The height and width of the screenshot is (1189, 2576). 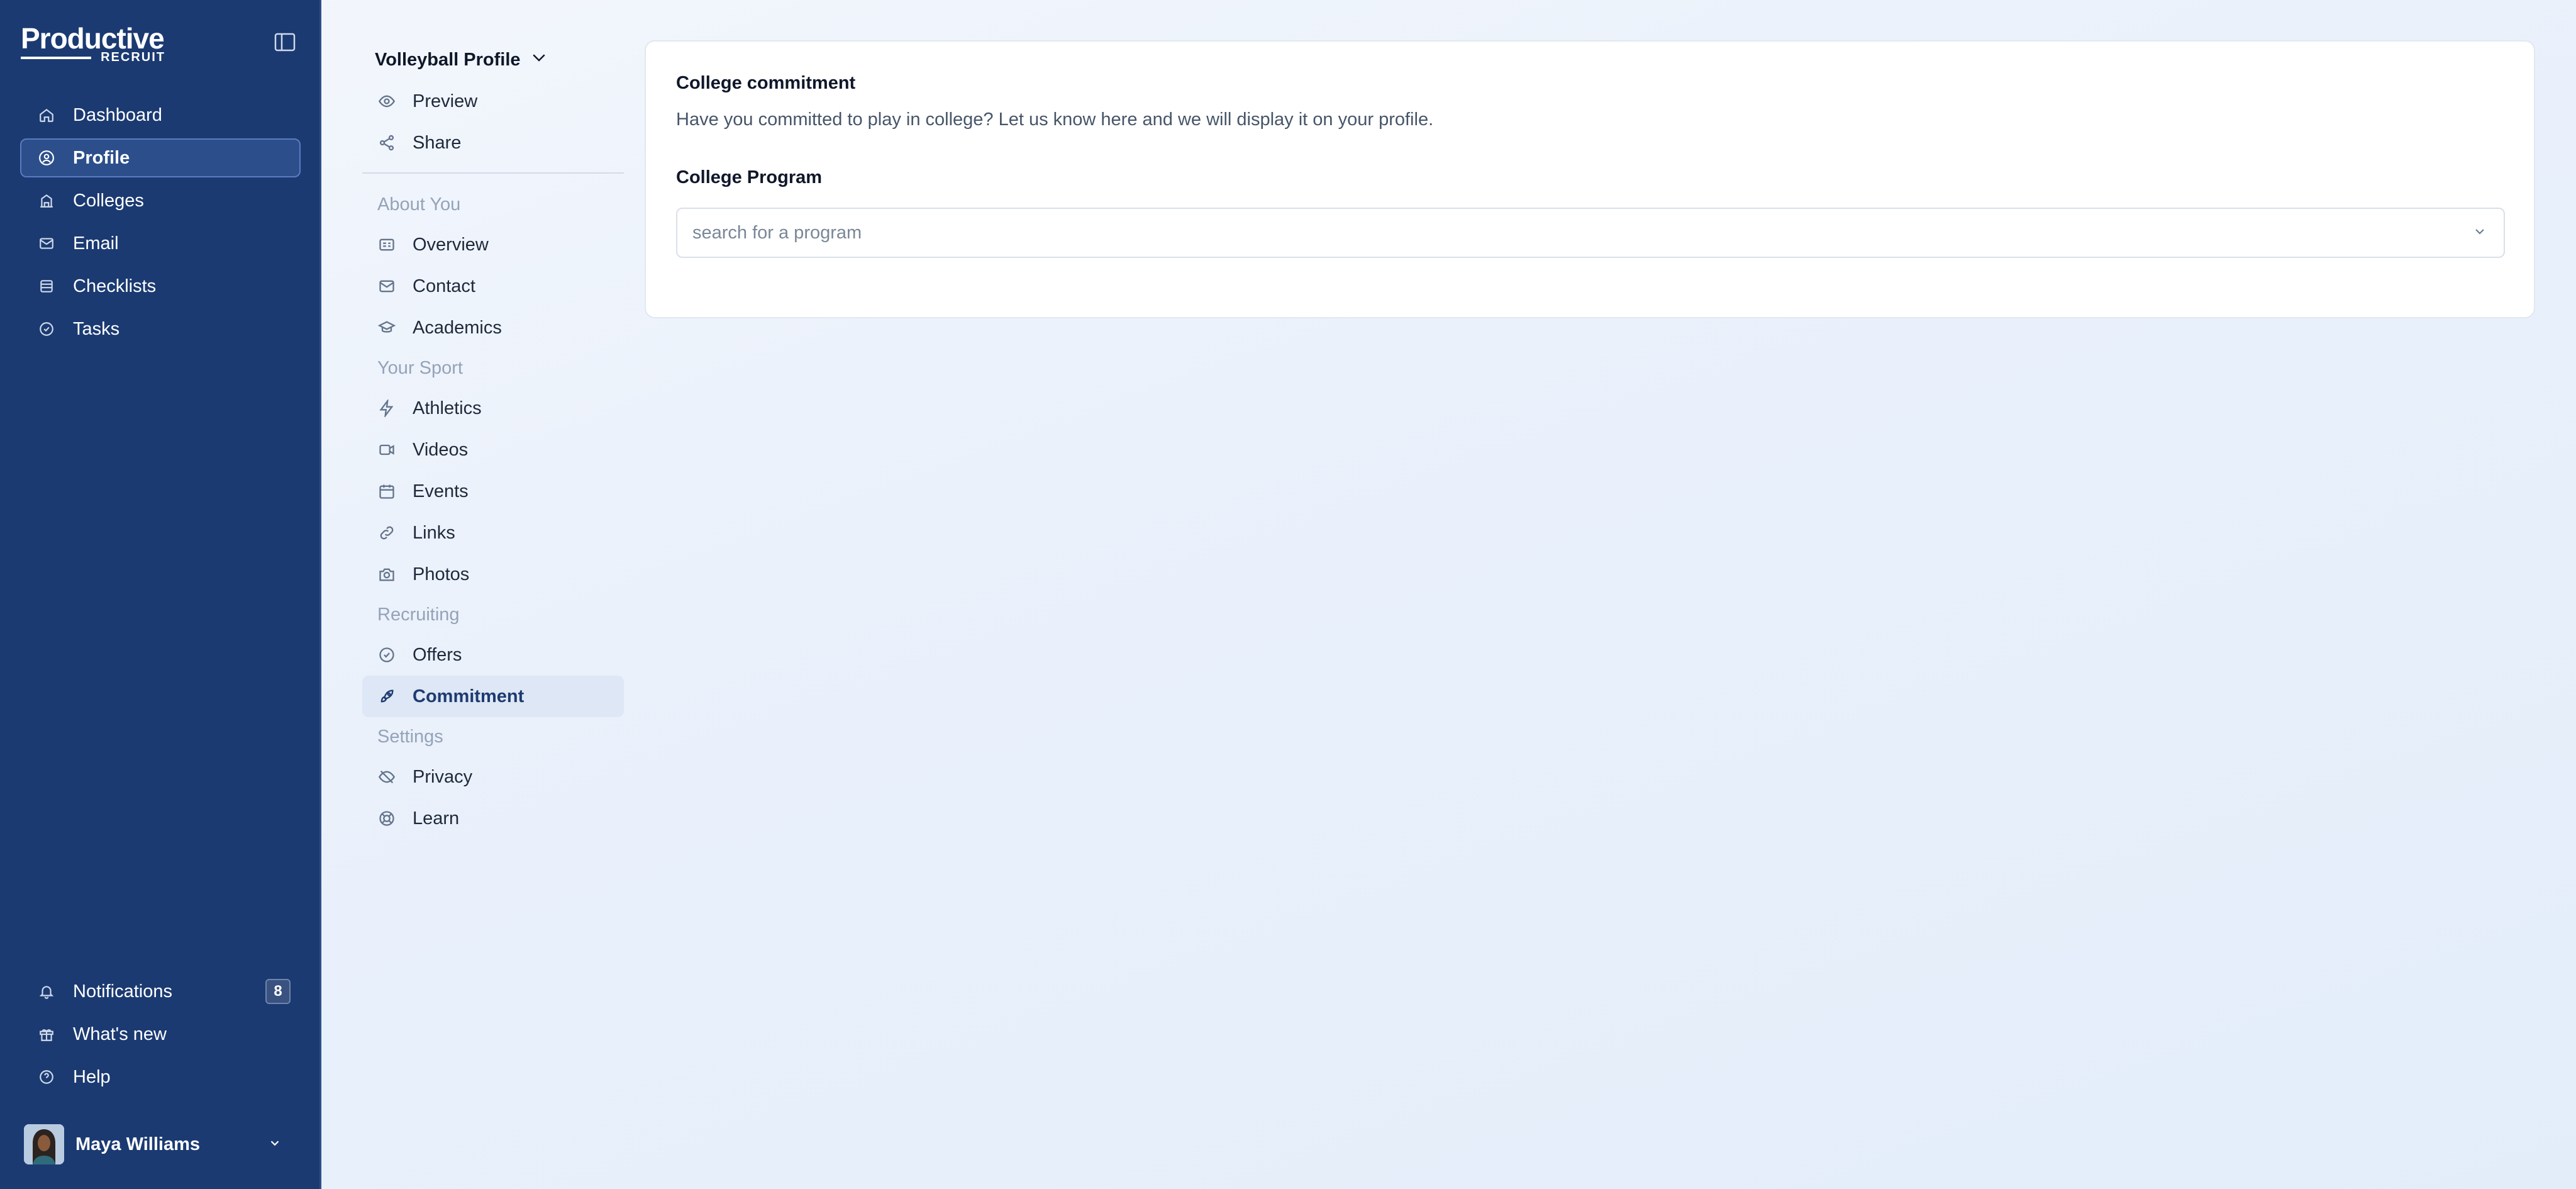 I want to click on calendar-icon, so click(x=386, y=491).